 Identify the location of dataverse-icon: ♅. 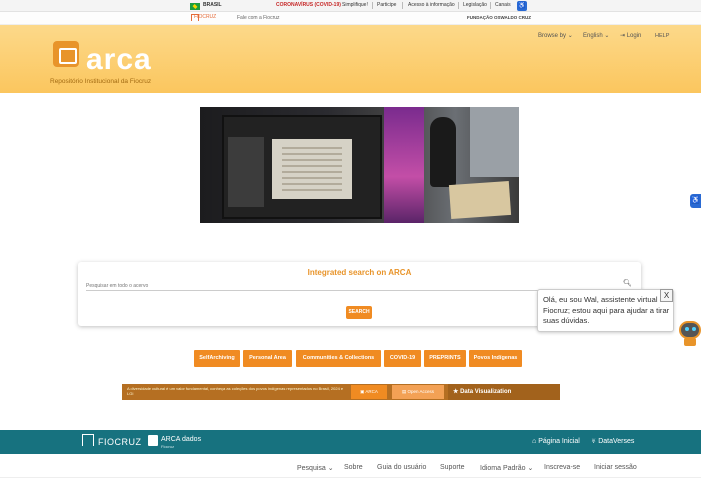
(594, 441).